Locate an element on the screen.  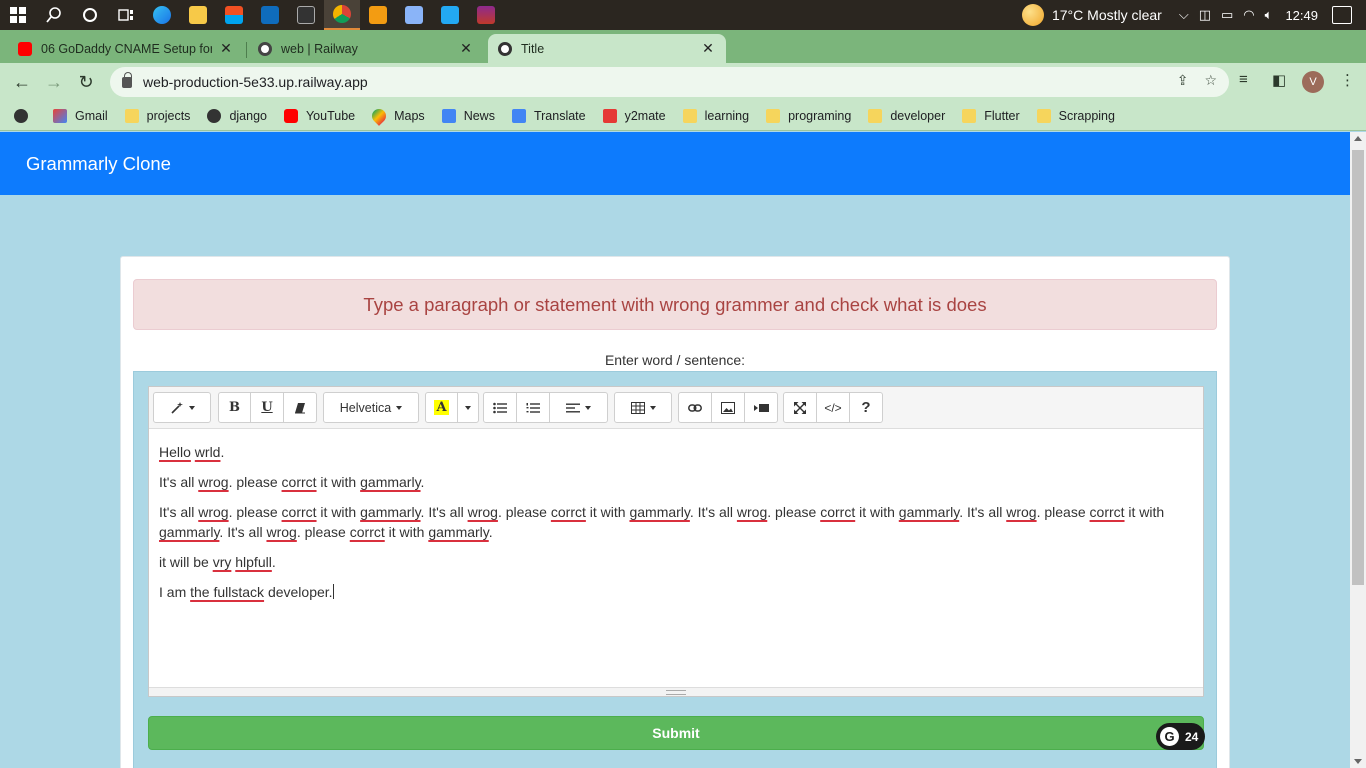
spelling-error-word: vry is located at coordinates (222, 562).